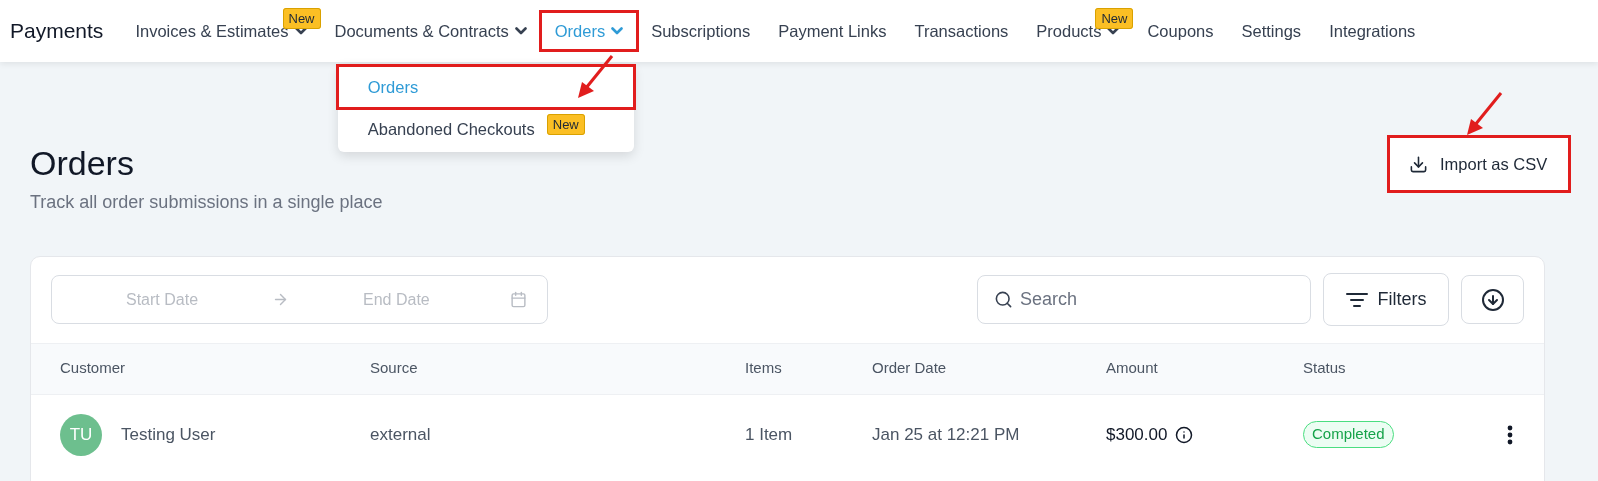 The width and height of the screenshot is (1598, 481). Describe the element at coordinates (763, 368) in the screenshot. I see `column-header: Items` at that location.